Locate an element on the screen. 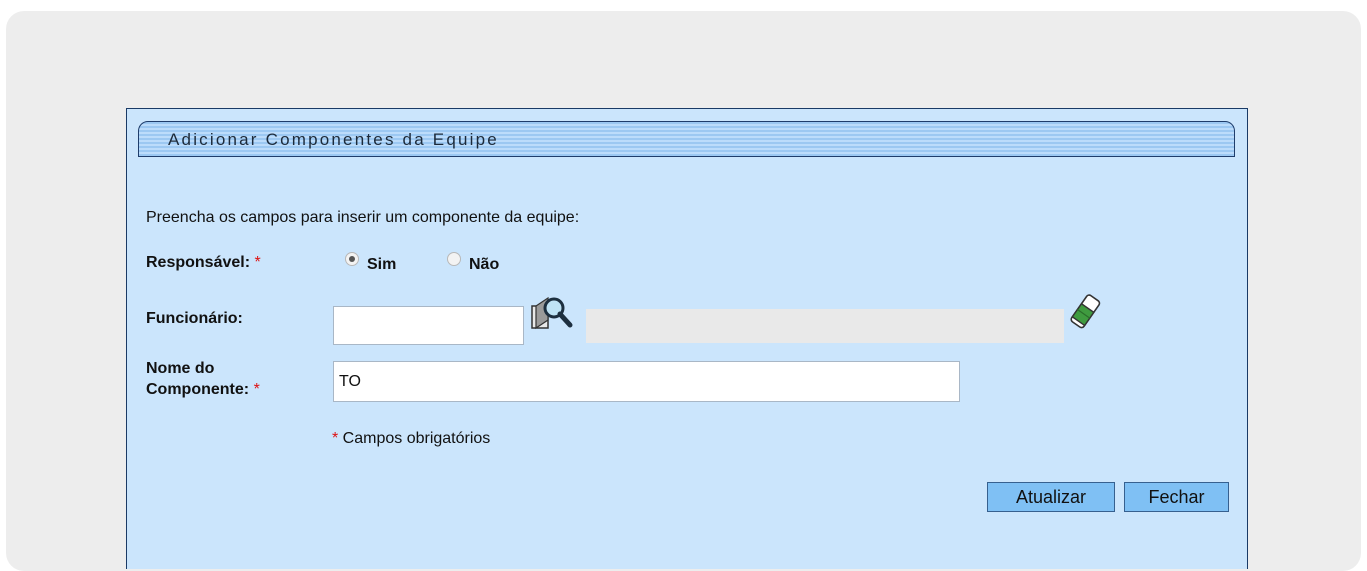 This screenshot has width=1367, height=571. magnifier-search-icon is located at coordinates (554, 316).